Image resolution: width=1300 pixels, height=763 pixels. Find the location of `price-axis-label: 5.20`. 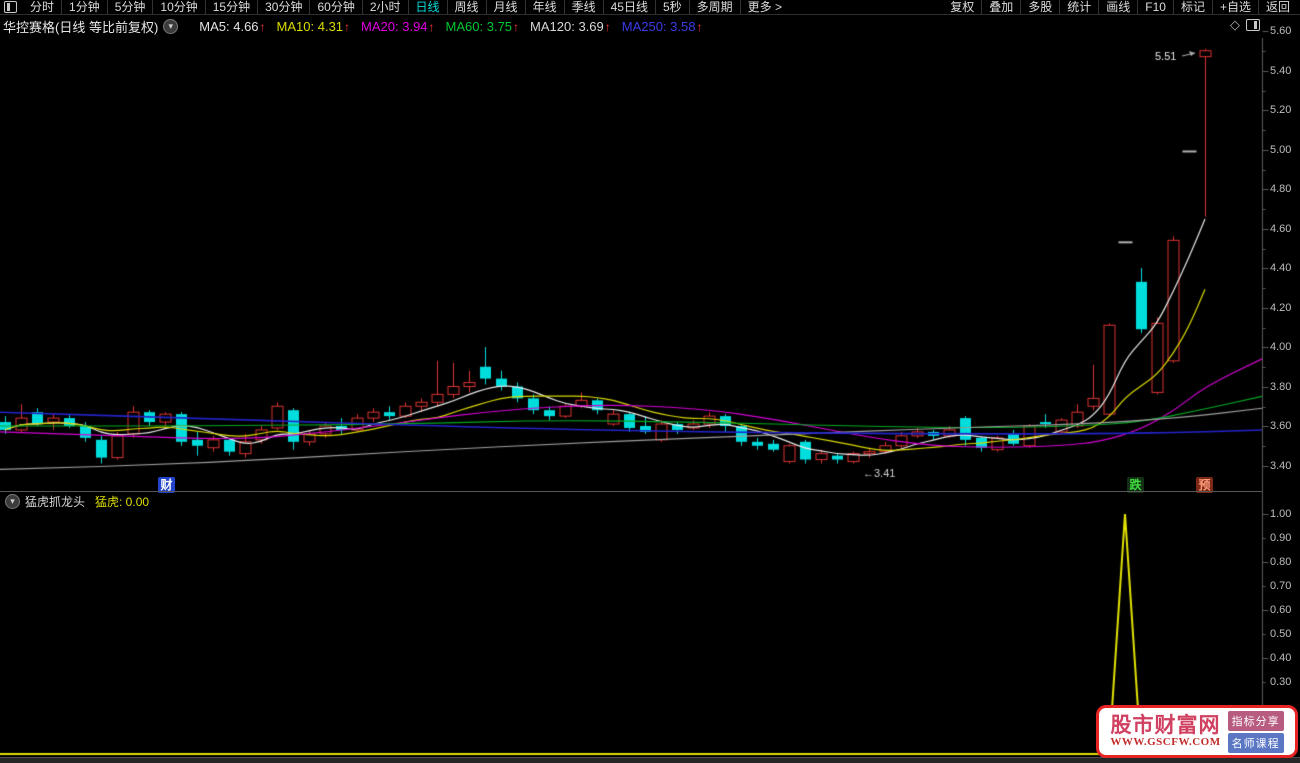

price-axis-label: 5.20 is located at coordinates (1281, 110).